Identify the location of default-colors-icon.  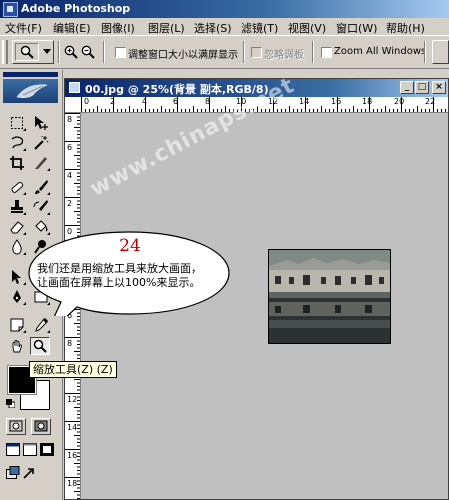
(11, 403).